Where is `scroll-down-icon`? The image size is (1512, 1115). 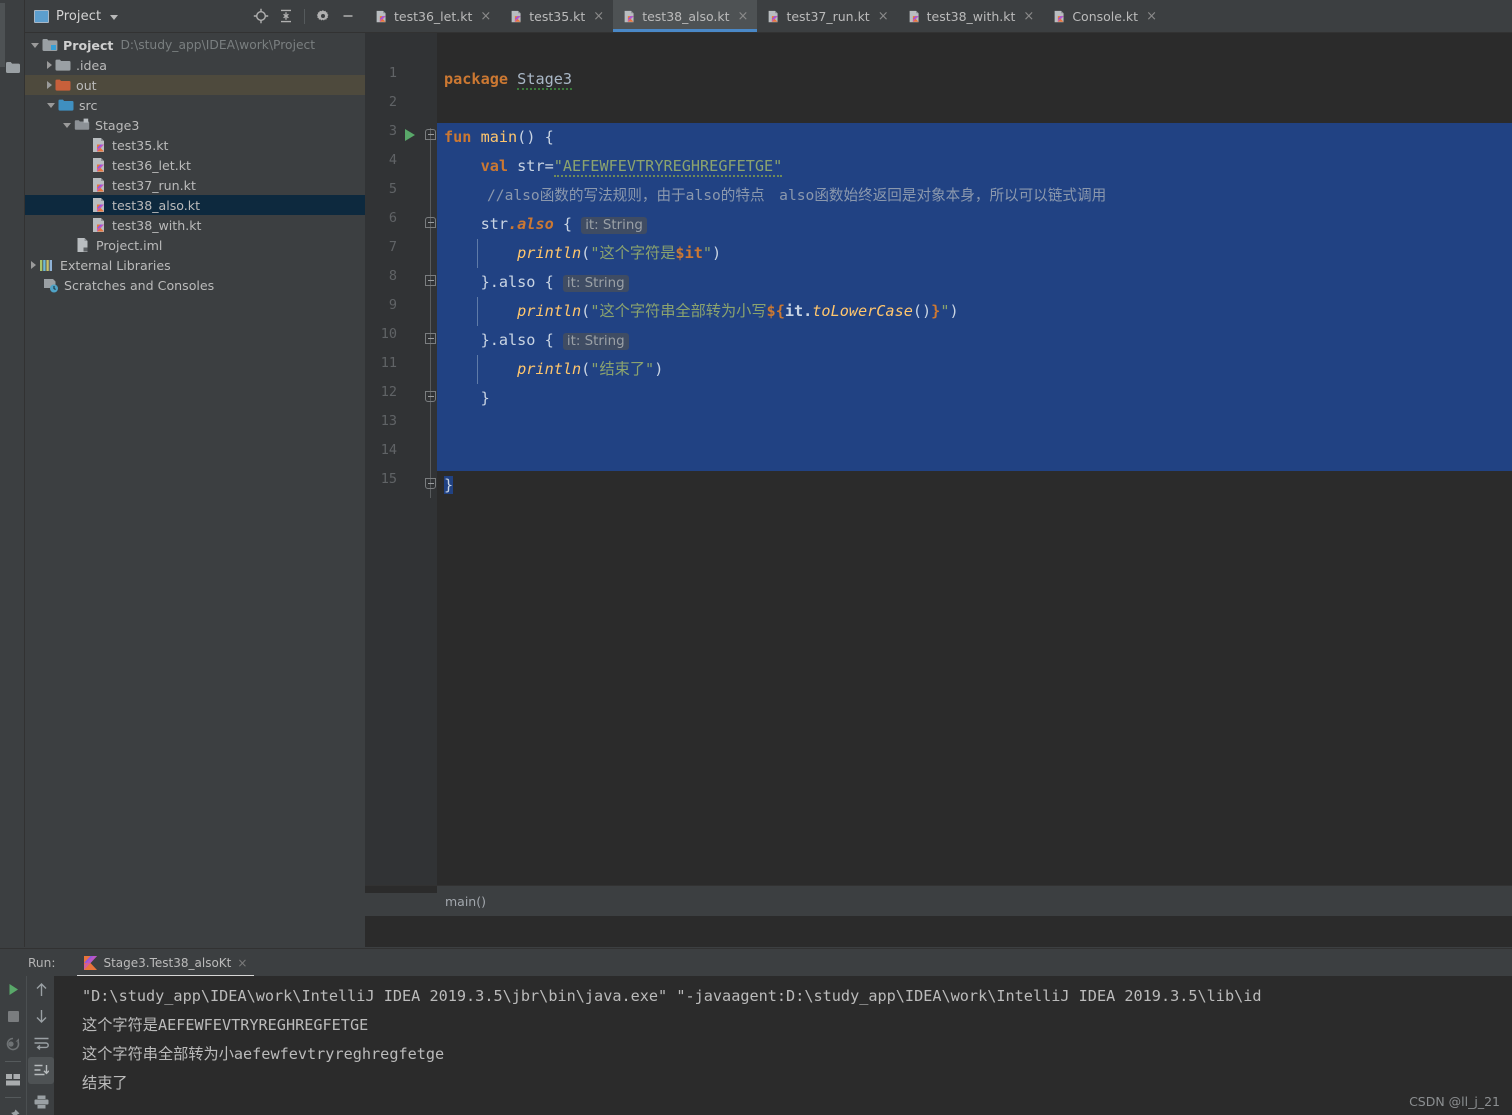
scroll-down-icon is located at coordinates (41, 1016).